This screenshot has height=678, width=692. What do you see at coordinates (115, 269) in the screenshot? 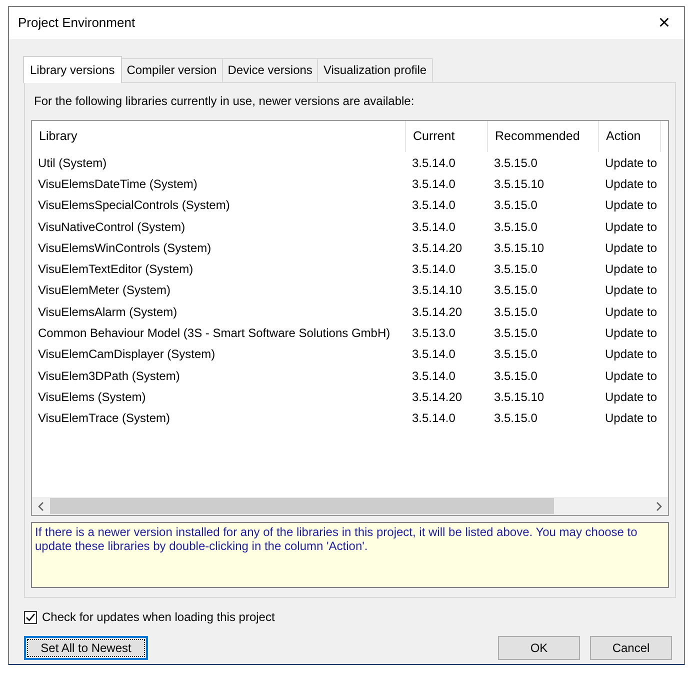
I see `table-cell-text: VisuElemTextEditor (System)` at bounding box center [115, 269].